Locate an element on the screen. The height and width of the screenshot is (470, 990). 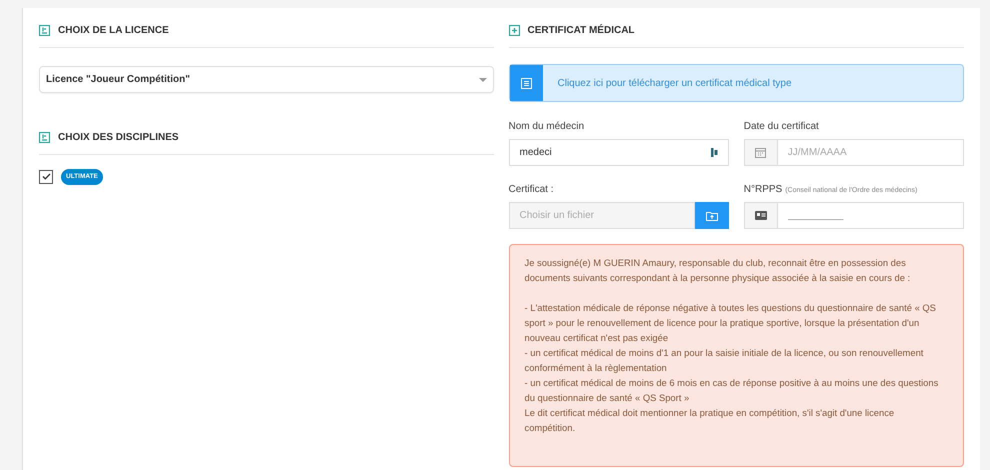
doctor-name-field: medeci is located at coordinates (618, 152).